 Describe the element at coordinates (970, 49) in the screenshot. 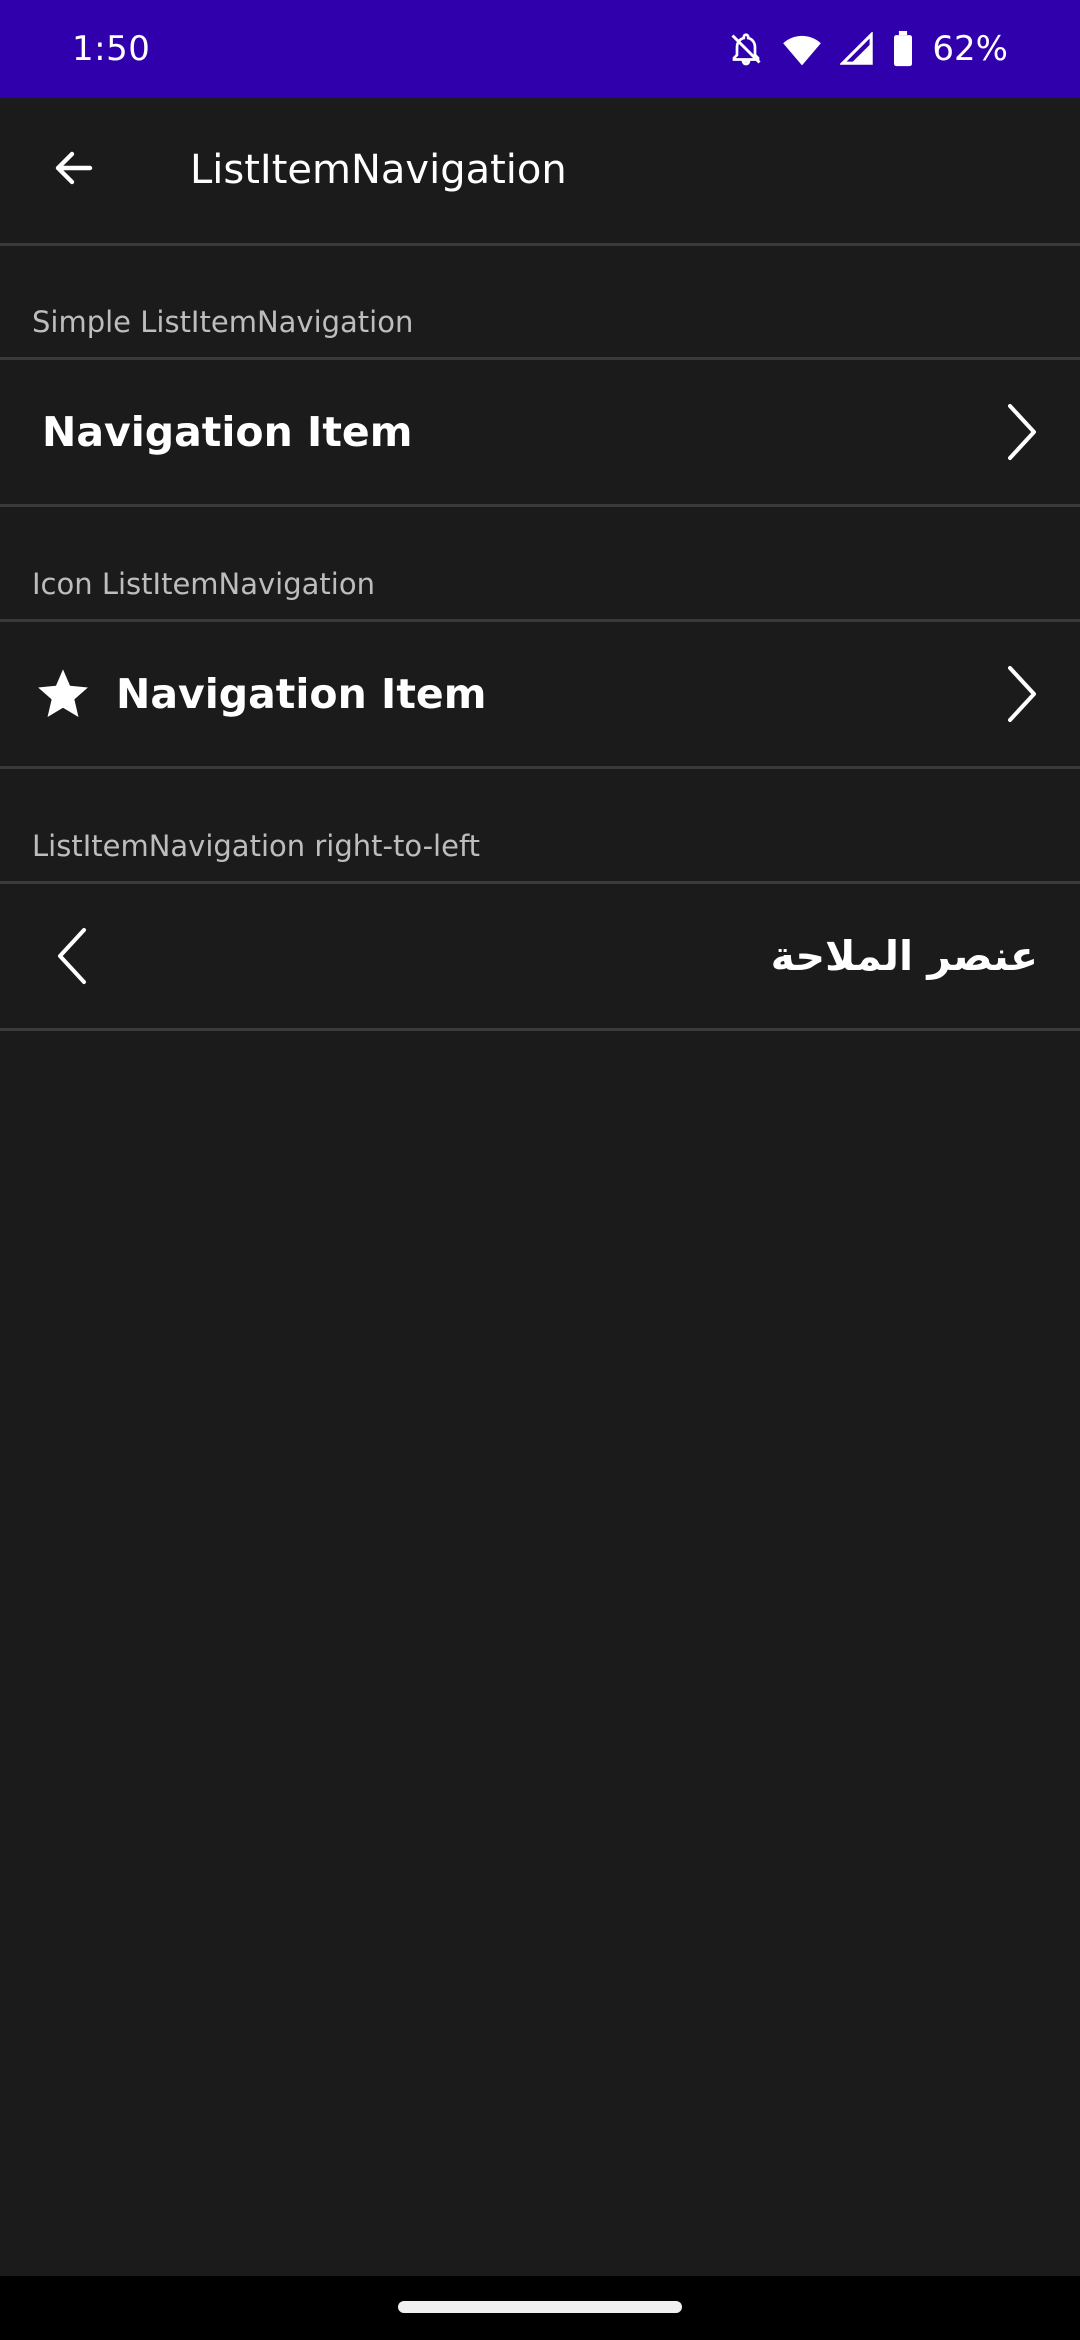

I see `battery-percent: 62%` at that location.